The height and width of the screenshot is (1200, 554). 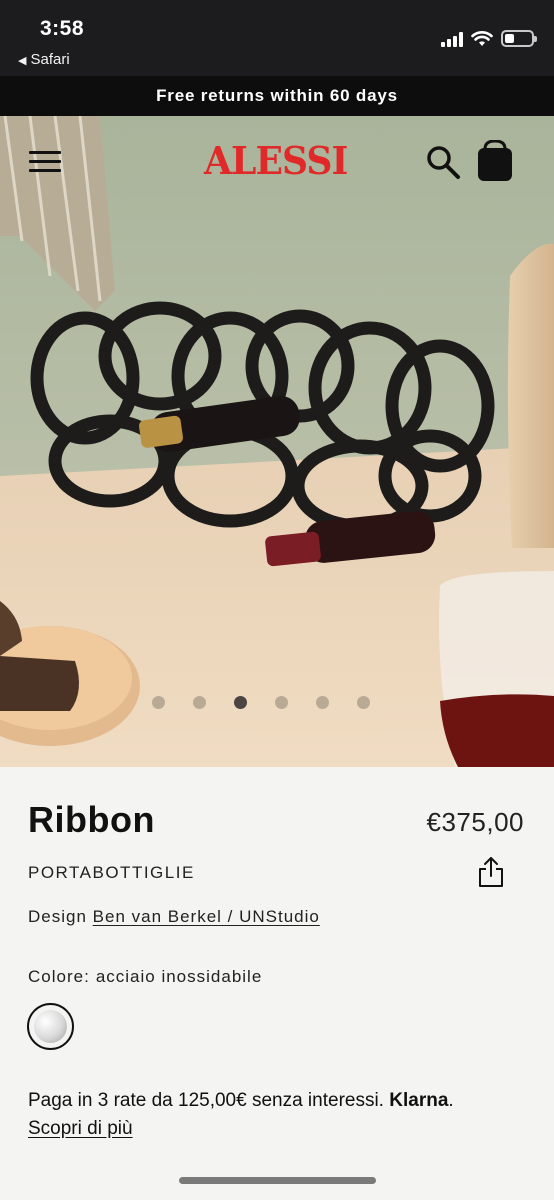 What do you see at coordinates (419, 1100) in the screenshot?
I see `klarna-brand: Klarna` at bounding box center [419, 1100].